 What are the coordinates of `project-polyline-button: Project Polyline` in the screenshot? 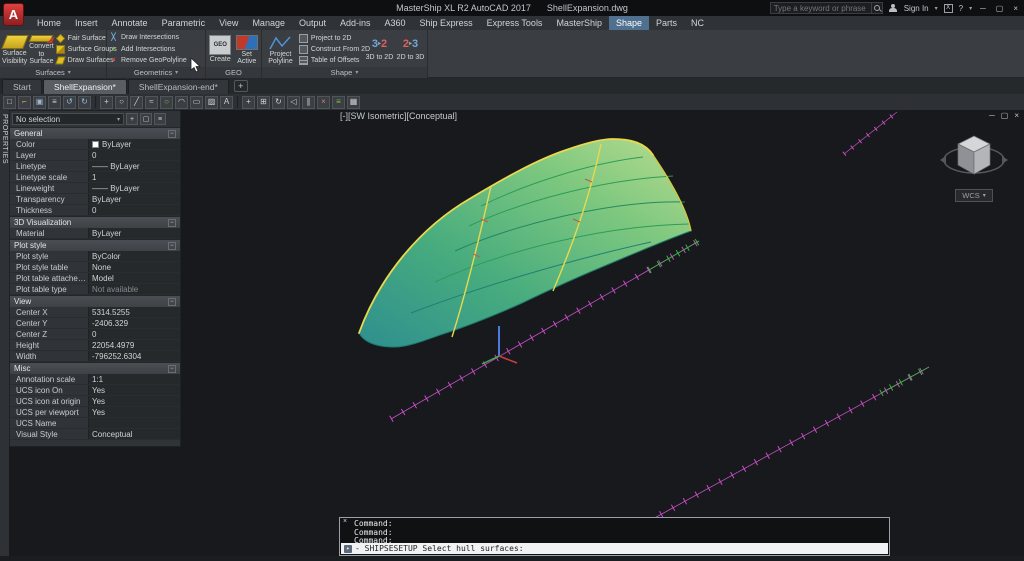 It's located at (280, 49).